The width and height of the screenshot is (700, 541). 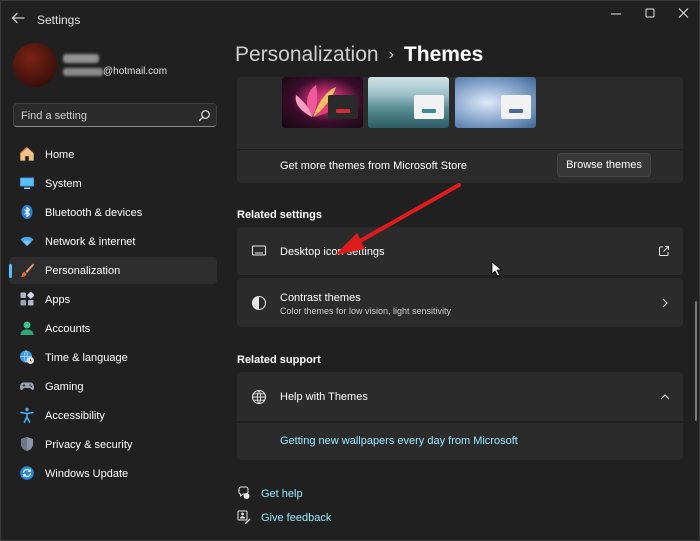 What do you see at coordinates (81, 58) in the screenshot?
I see `profile-name-redacted` at bounding box center [81, 58].